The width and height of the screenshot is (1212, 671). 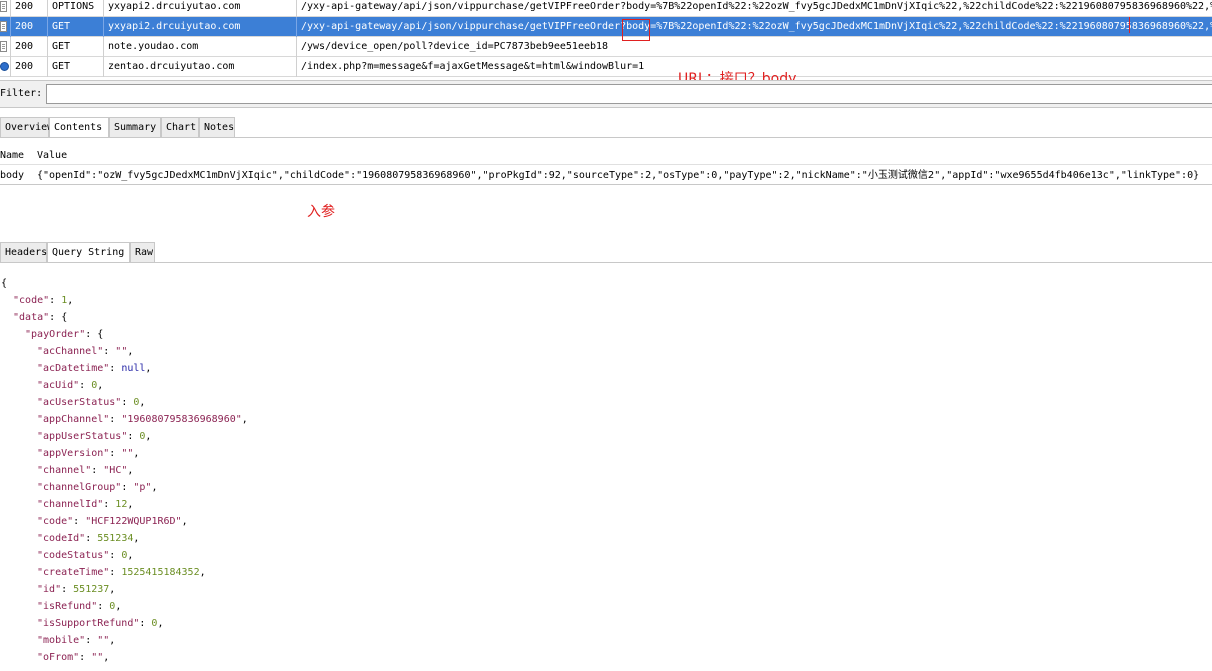 I want to click on json-line: "channelId": 12,, so click(x=85, y=504).